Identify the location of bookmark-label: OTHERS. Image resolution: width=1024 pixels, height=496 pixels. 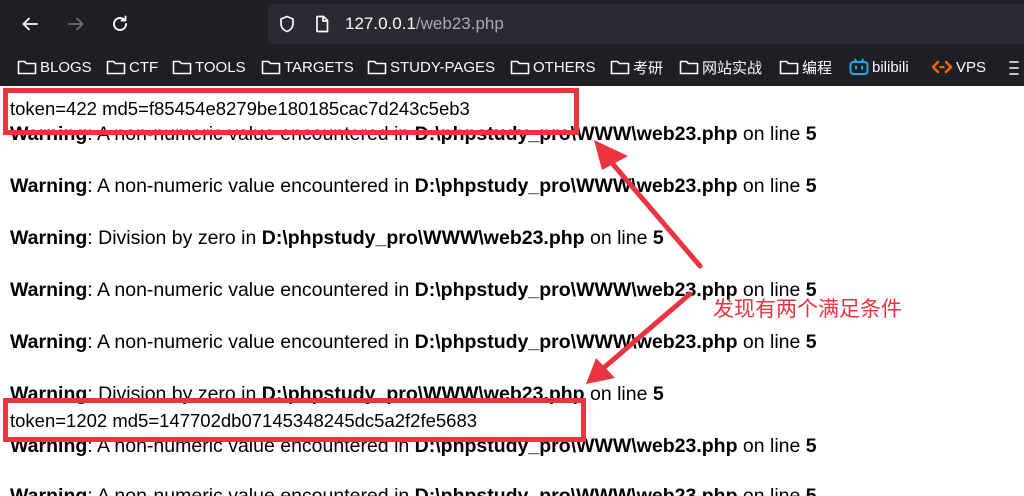
(564, 67).